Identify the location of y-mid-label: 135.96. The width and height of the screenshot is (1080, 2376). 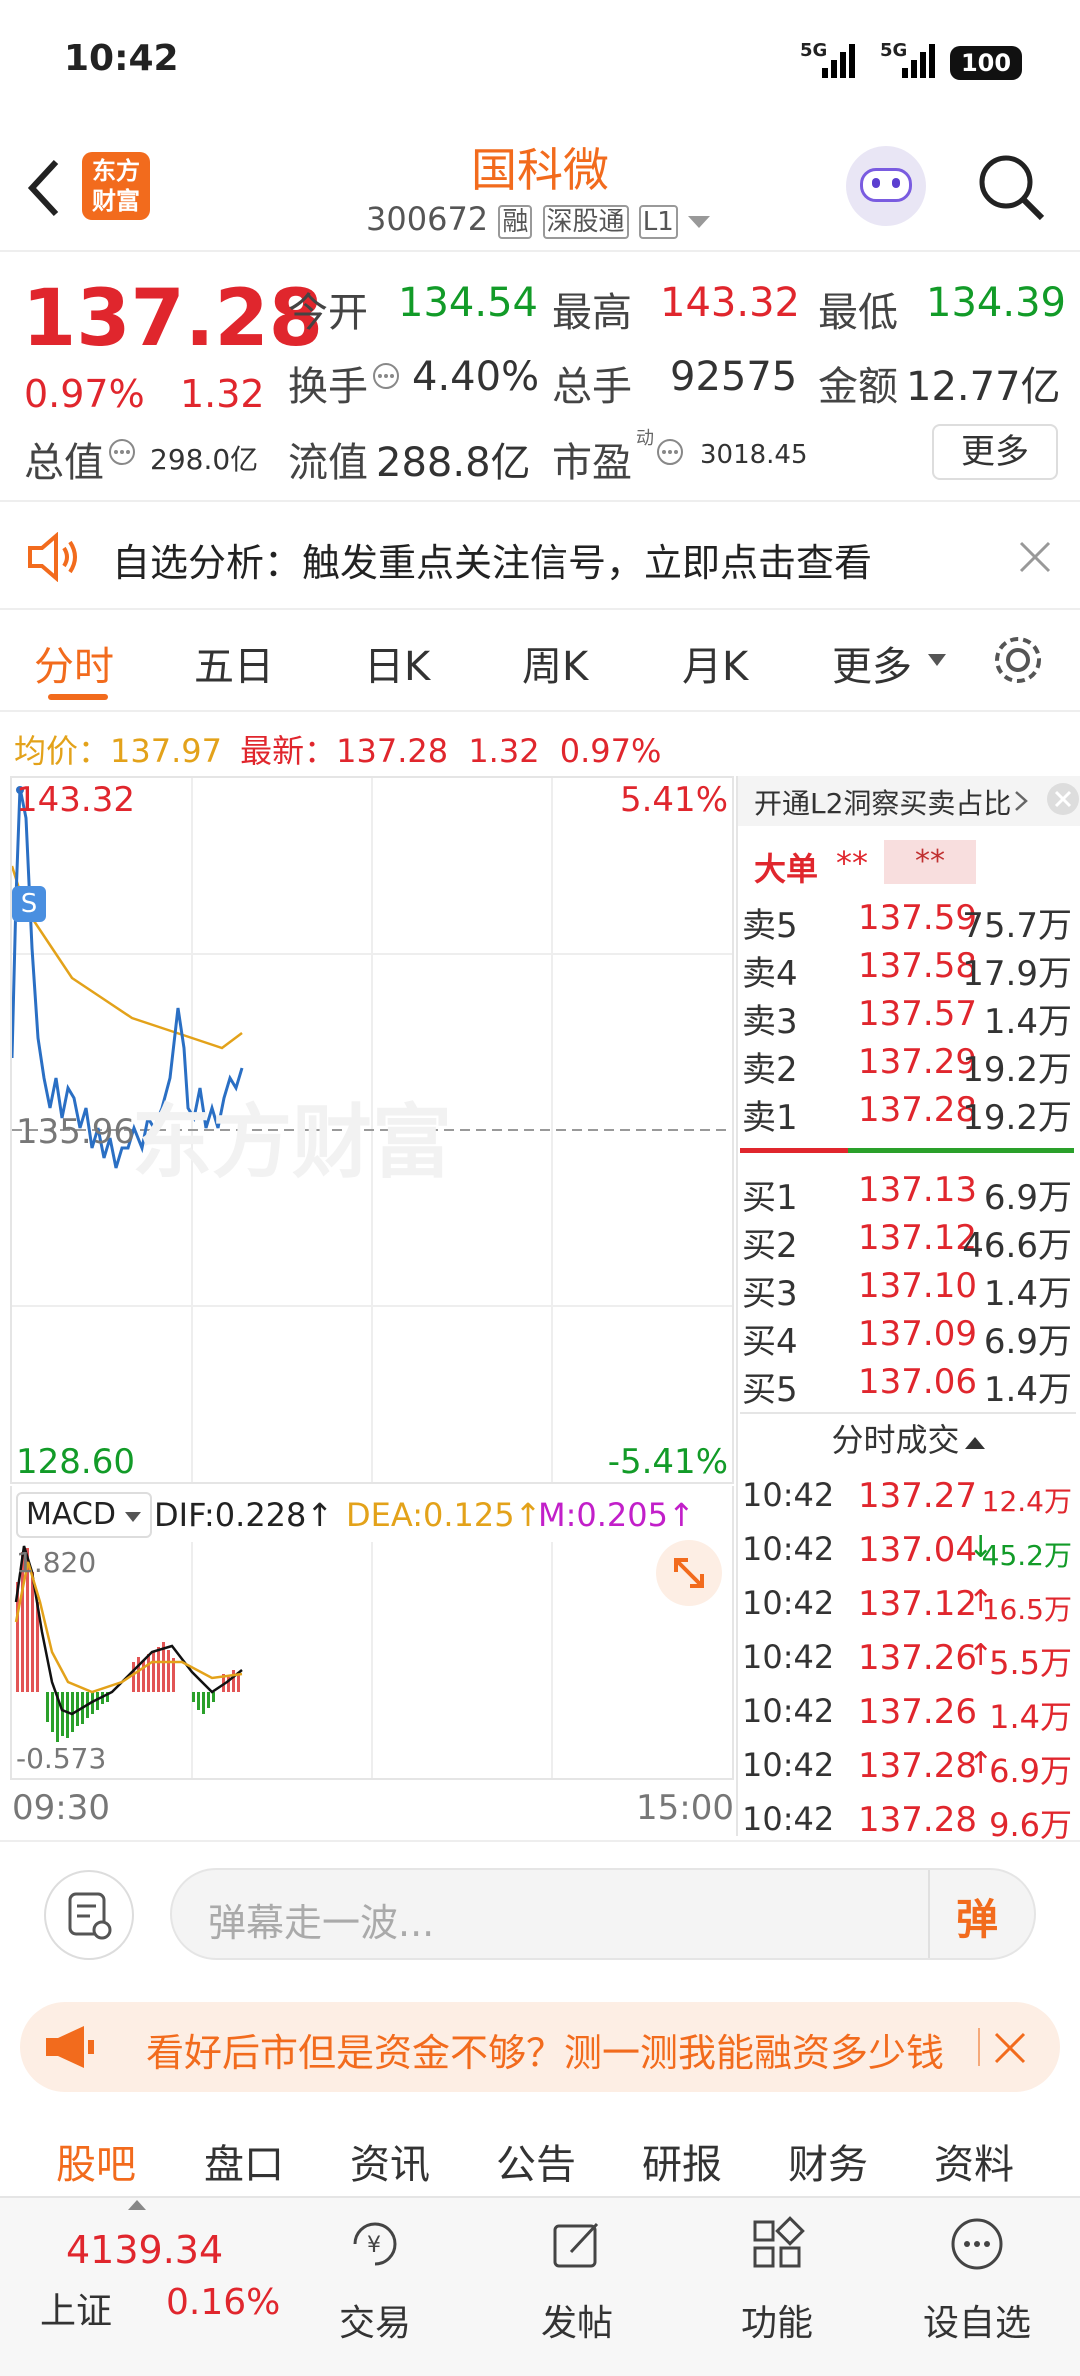
(75, 1132).